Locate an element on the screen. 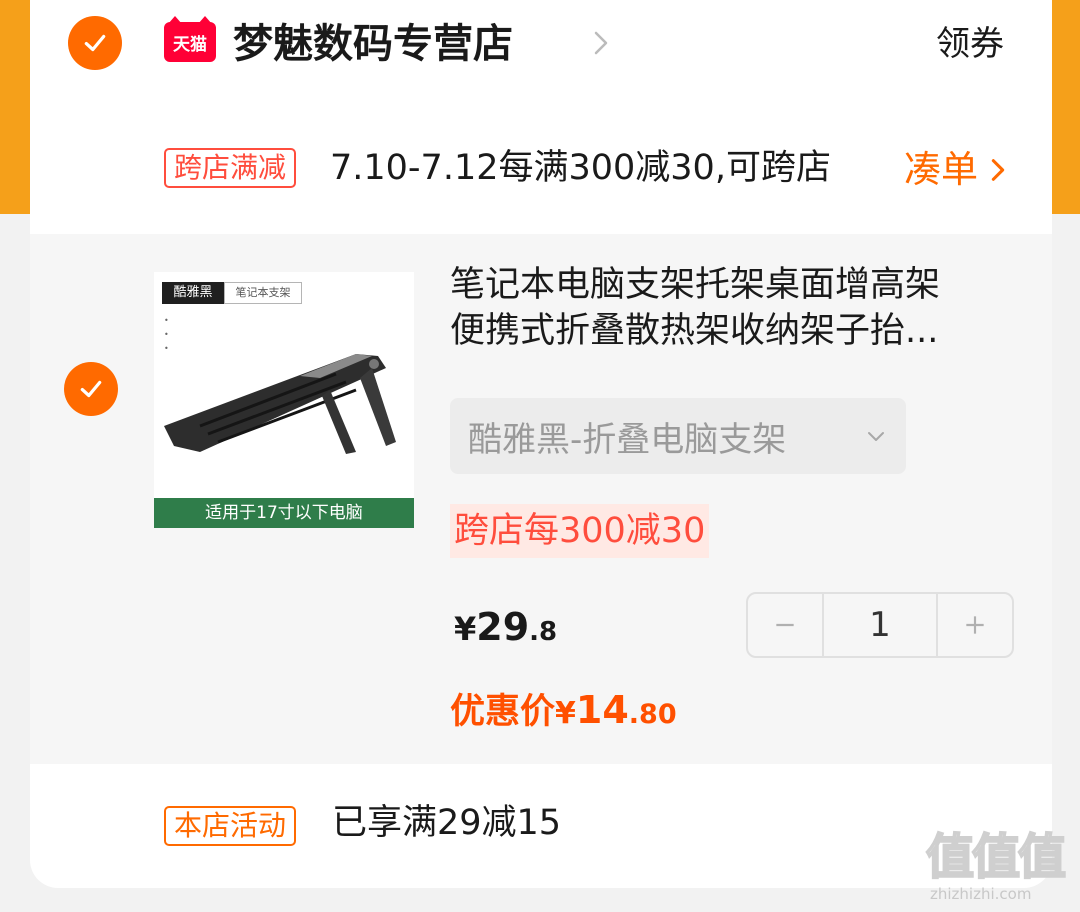  combine-order-button: 凑单 is located at coordinates (958, 170).